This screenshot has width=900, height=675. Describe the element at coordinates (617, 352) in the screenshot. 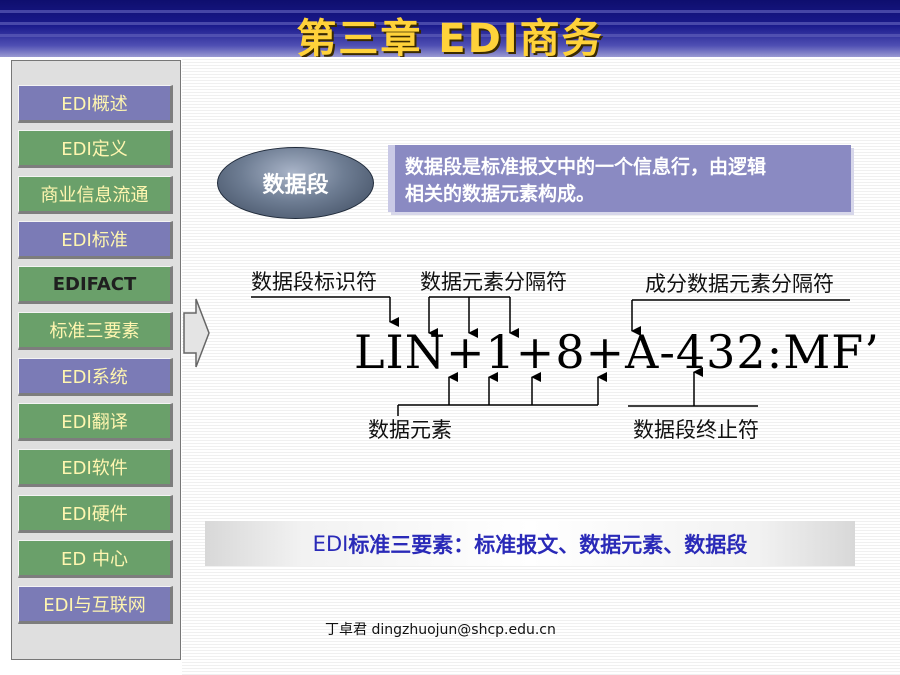

I see `segment-example: LIN+1+8+A-432:MF’` at that location.